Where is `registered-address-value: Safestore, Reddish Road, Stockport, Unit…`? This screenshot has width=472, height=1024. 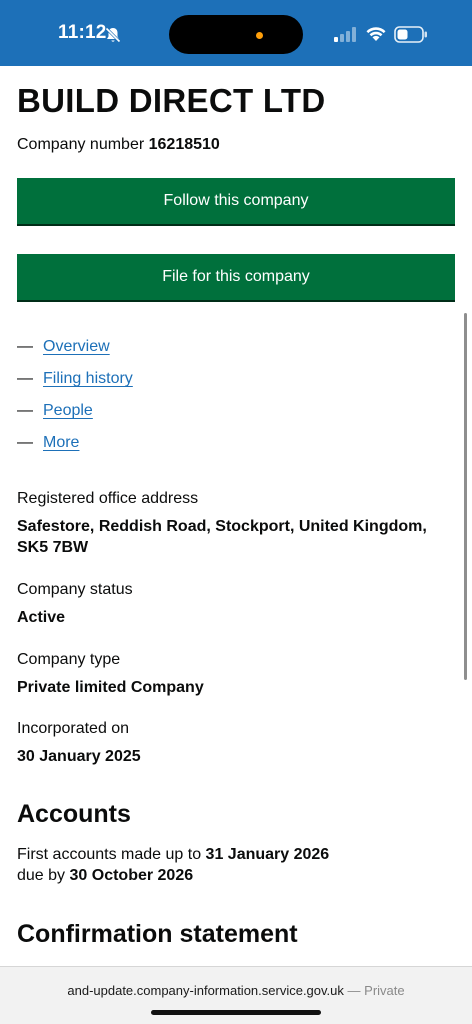
registered-address-value: Safestore, Reddish Road, Stockport, Unit… is located at coordinates (222, 537).